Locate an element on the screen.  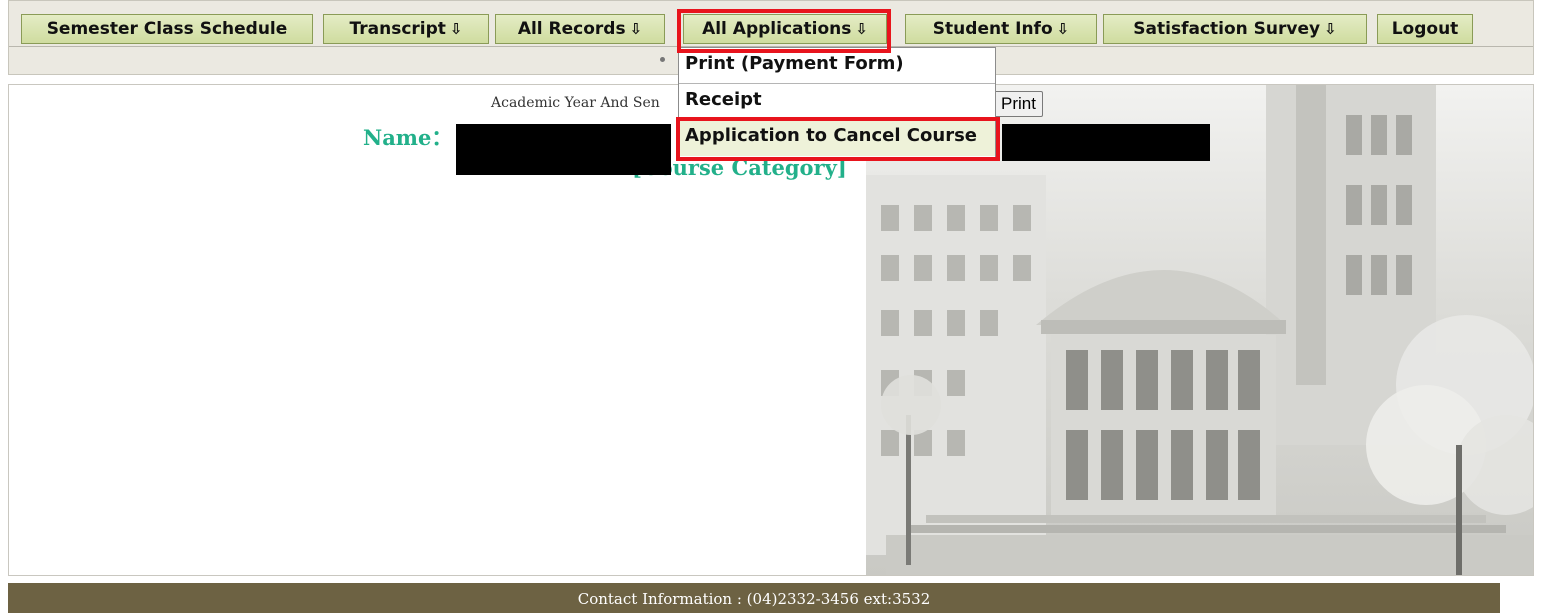
nav-all-records-button: All Records ⇩ is located at coordinates (580, 29).